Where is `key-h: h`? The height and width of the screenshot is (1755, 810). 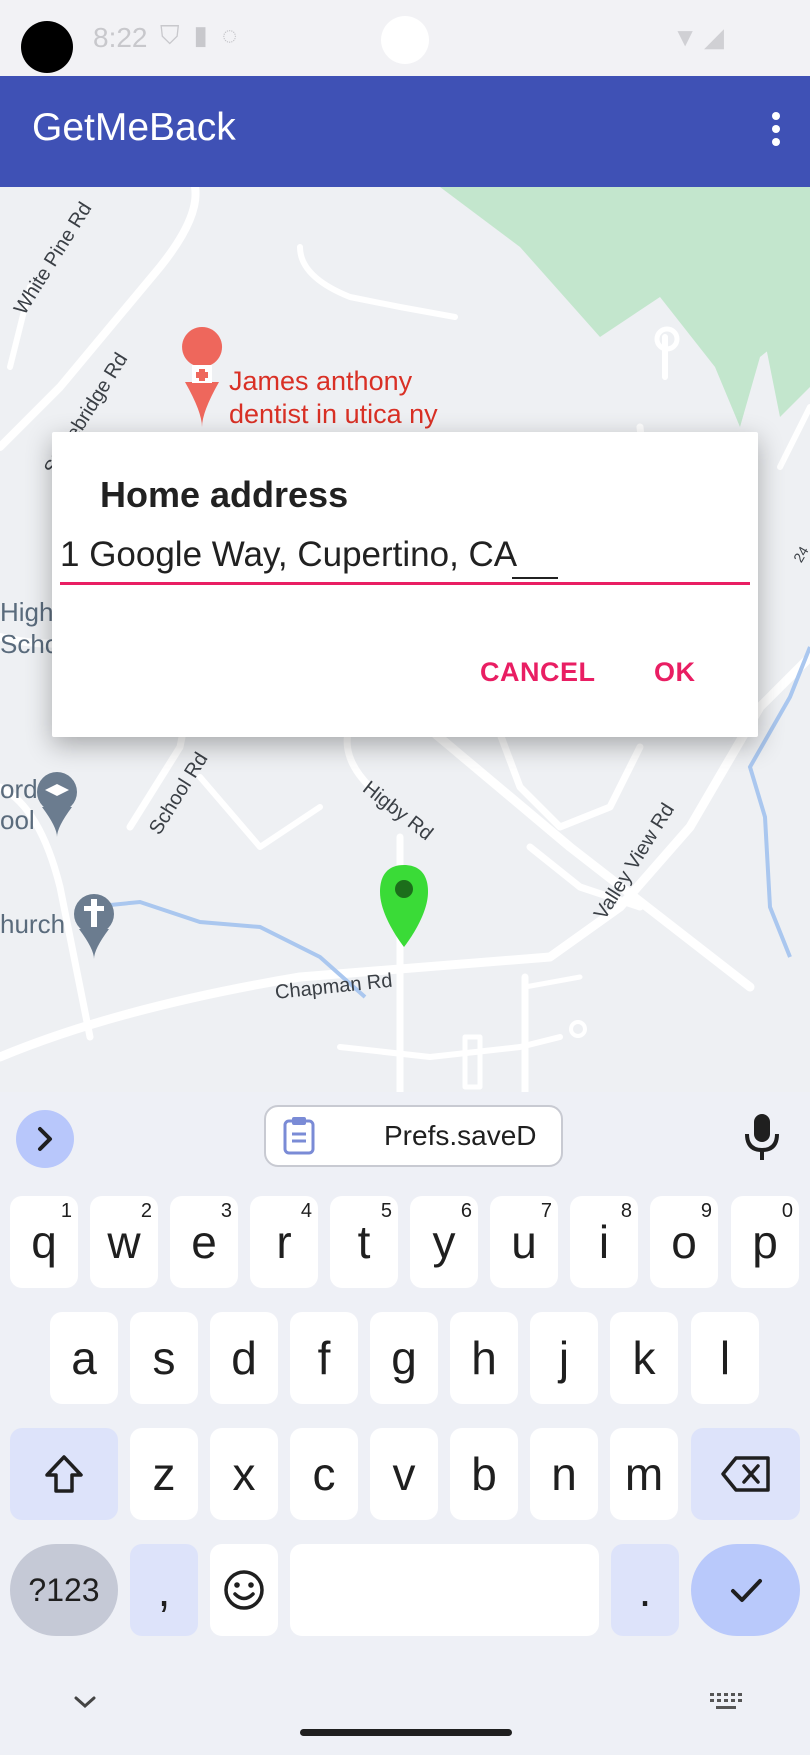
key-h: h is located at coordinates (484, 1358).